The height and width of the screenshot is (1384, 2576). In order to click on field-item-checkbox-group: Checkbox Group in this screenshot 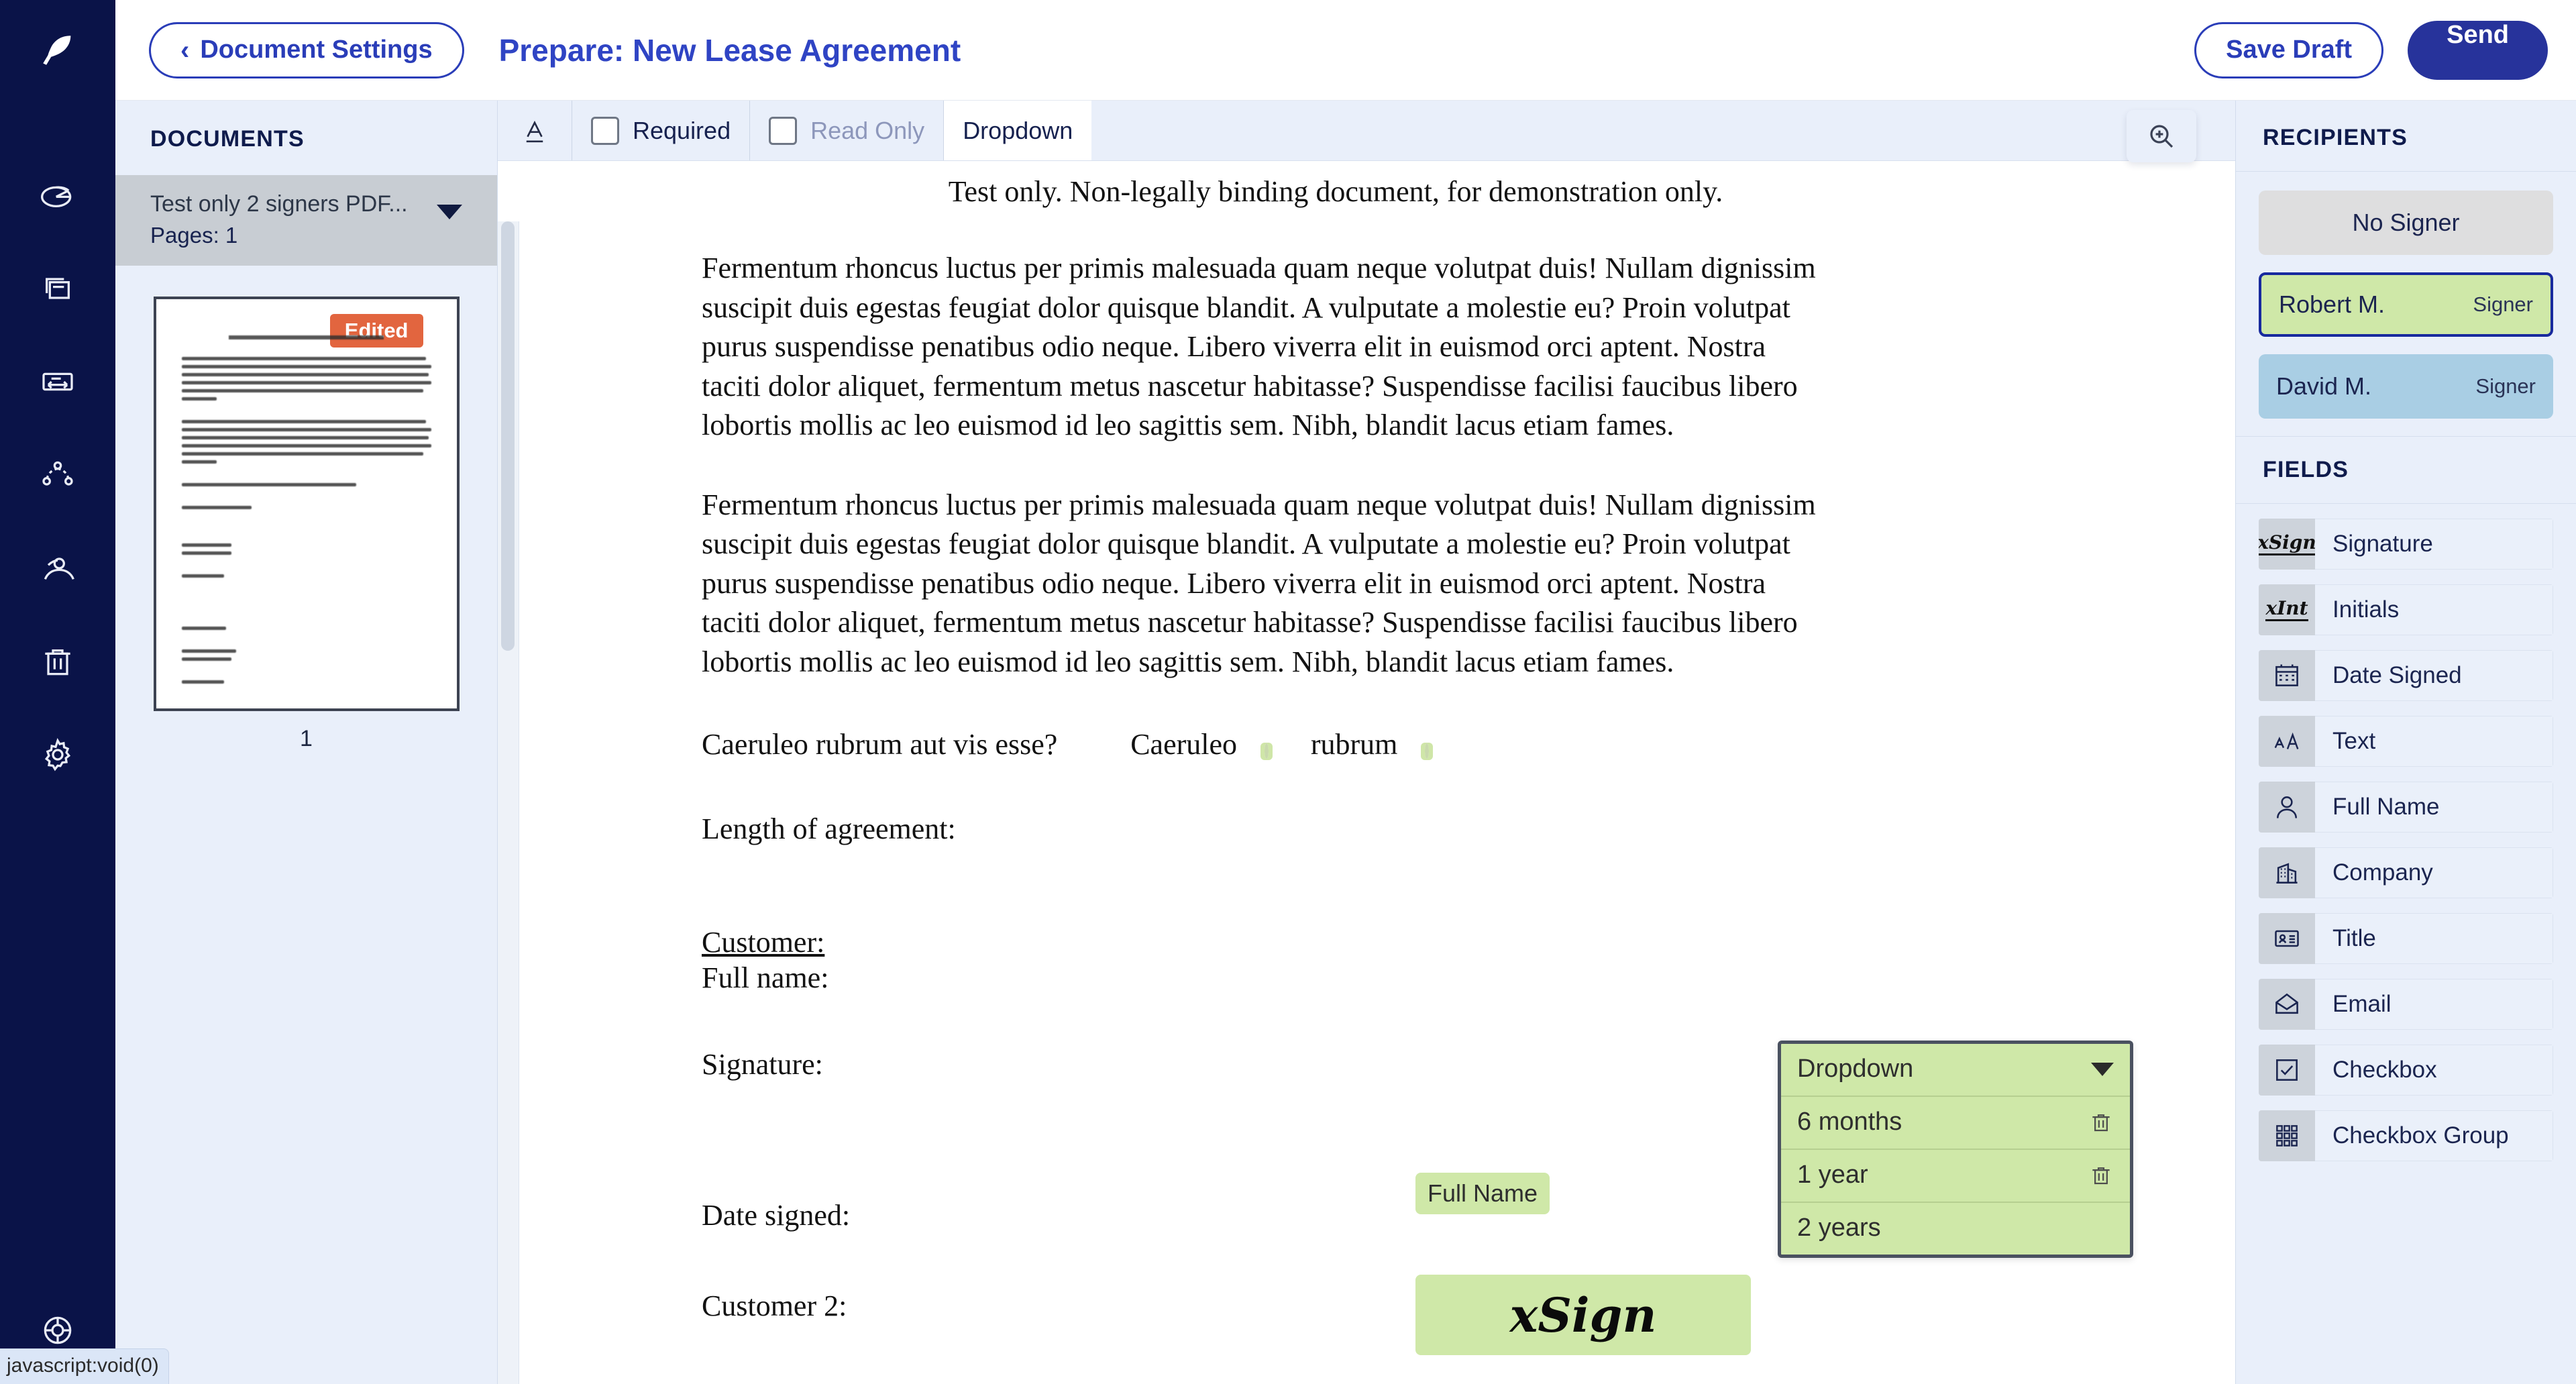, I will do `click(2406, 1135)`.